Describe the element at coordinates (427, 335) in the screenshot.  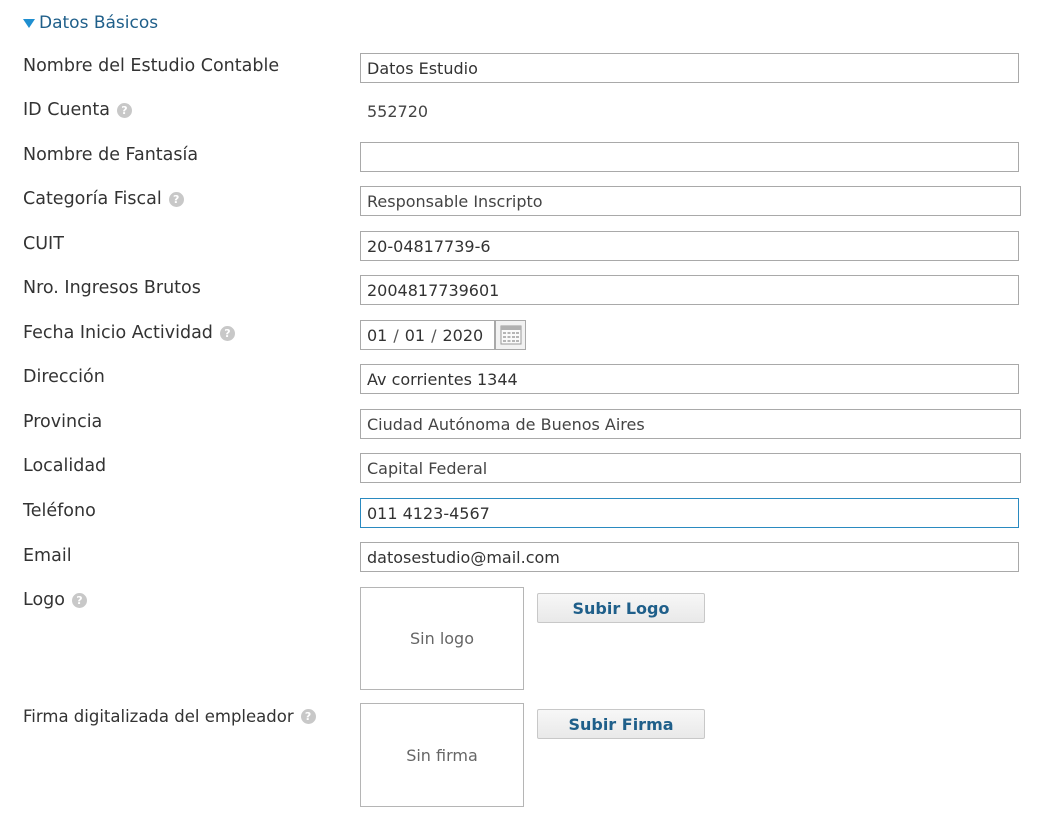
I see `fecha-inicio-input: 01 / 01 / 2020` at that location.